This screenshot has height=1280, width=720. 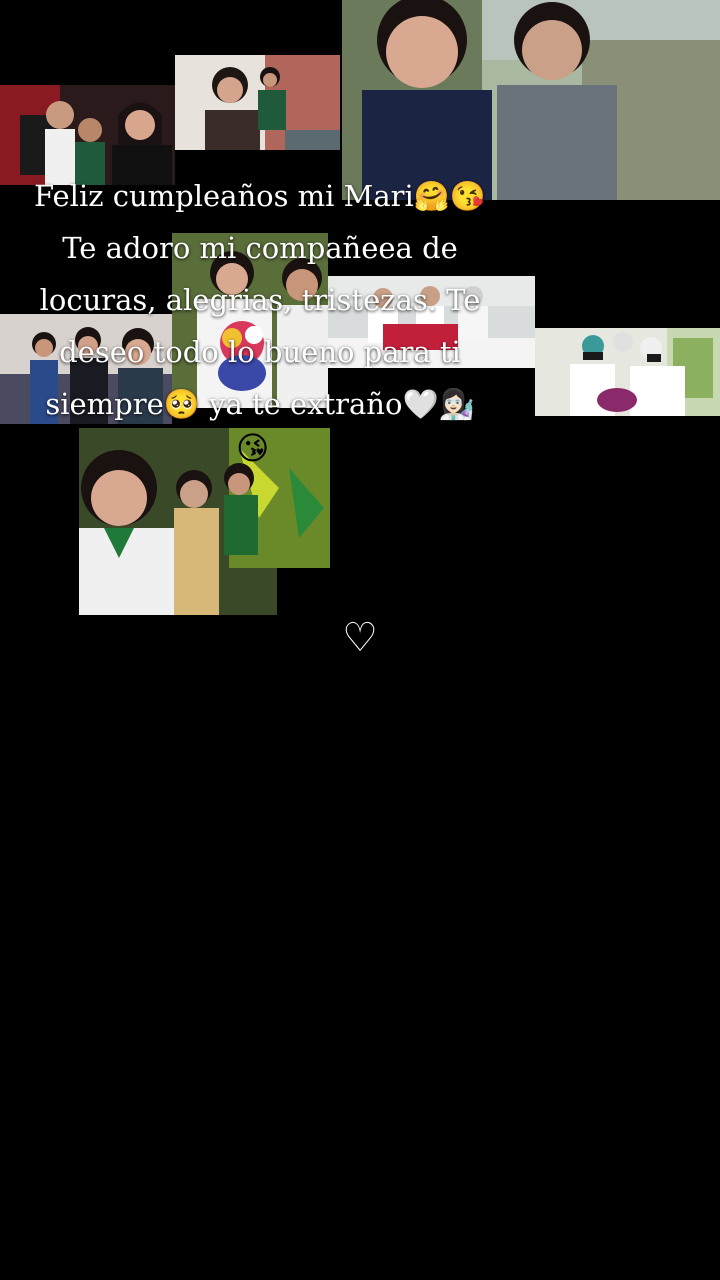 I want to click on heart-icon: ♡, so click(x=360, y=638).